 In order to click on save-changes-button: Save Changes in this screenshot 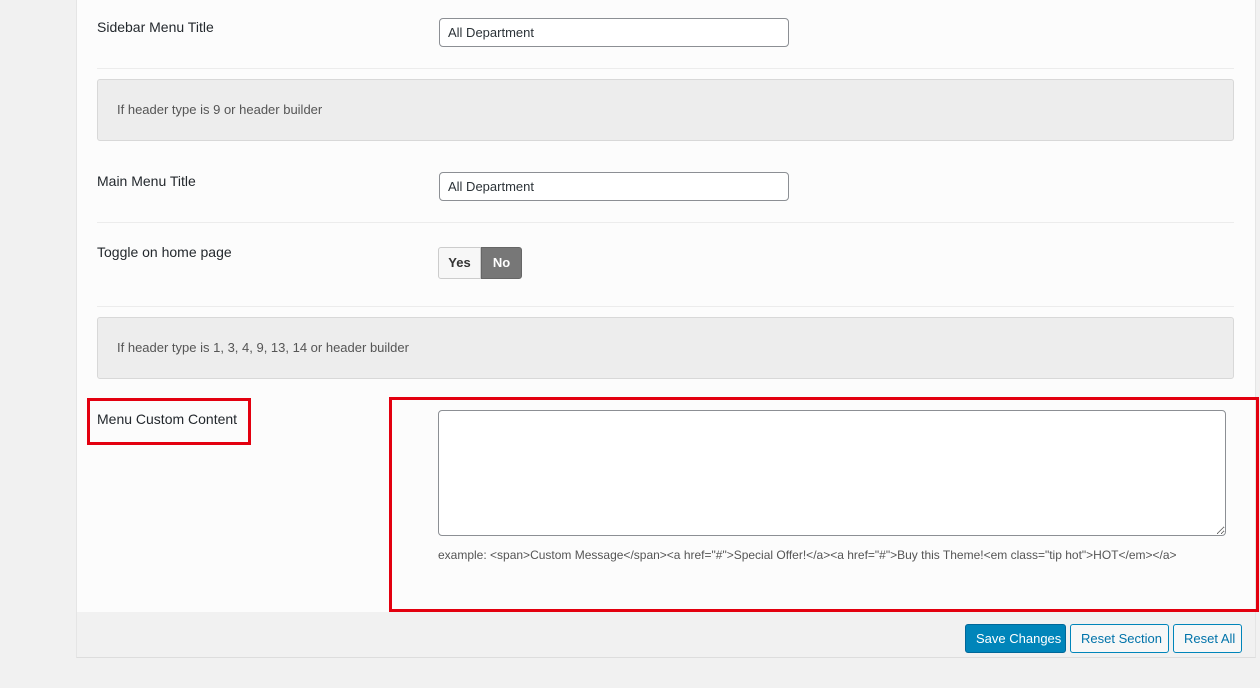, I will do `click(1015, 638)`.